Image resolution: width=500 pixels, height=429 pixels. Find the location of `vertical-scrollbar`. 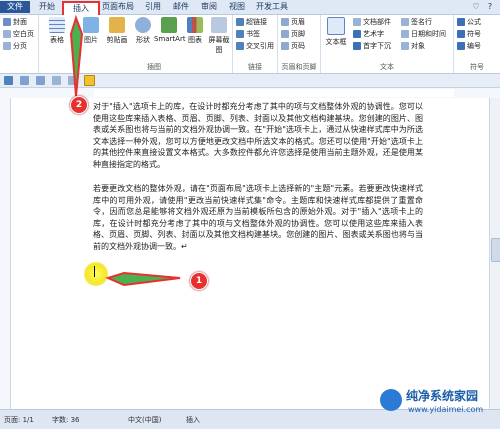

vertical-scrollbar is located at coordinates (494, 253).